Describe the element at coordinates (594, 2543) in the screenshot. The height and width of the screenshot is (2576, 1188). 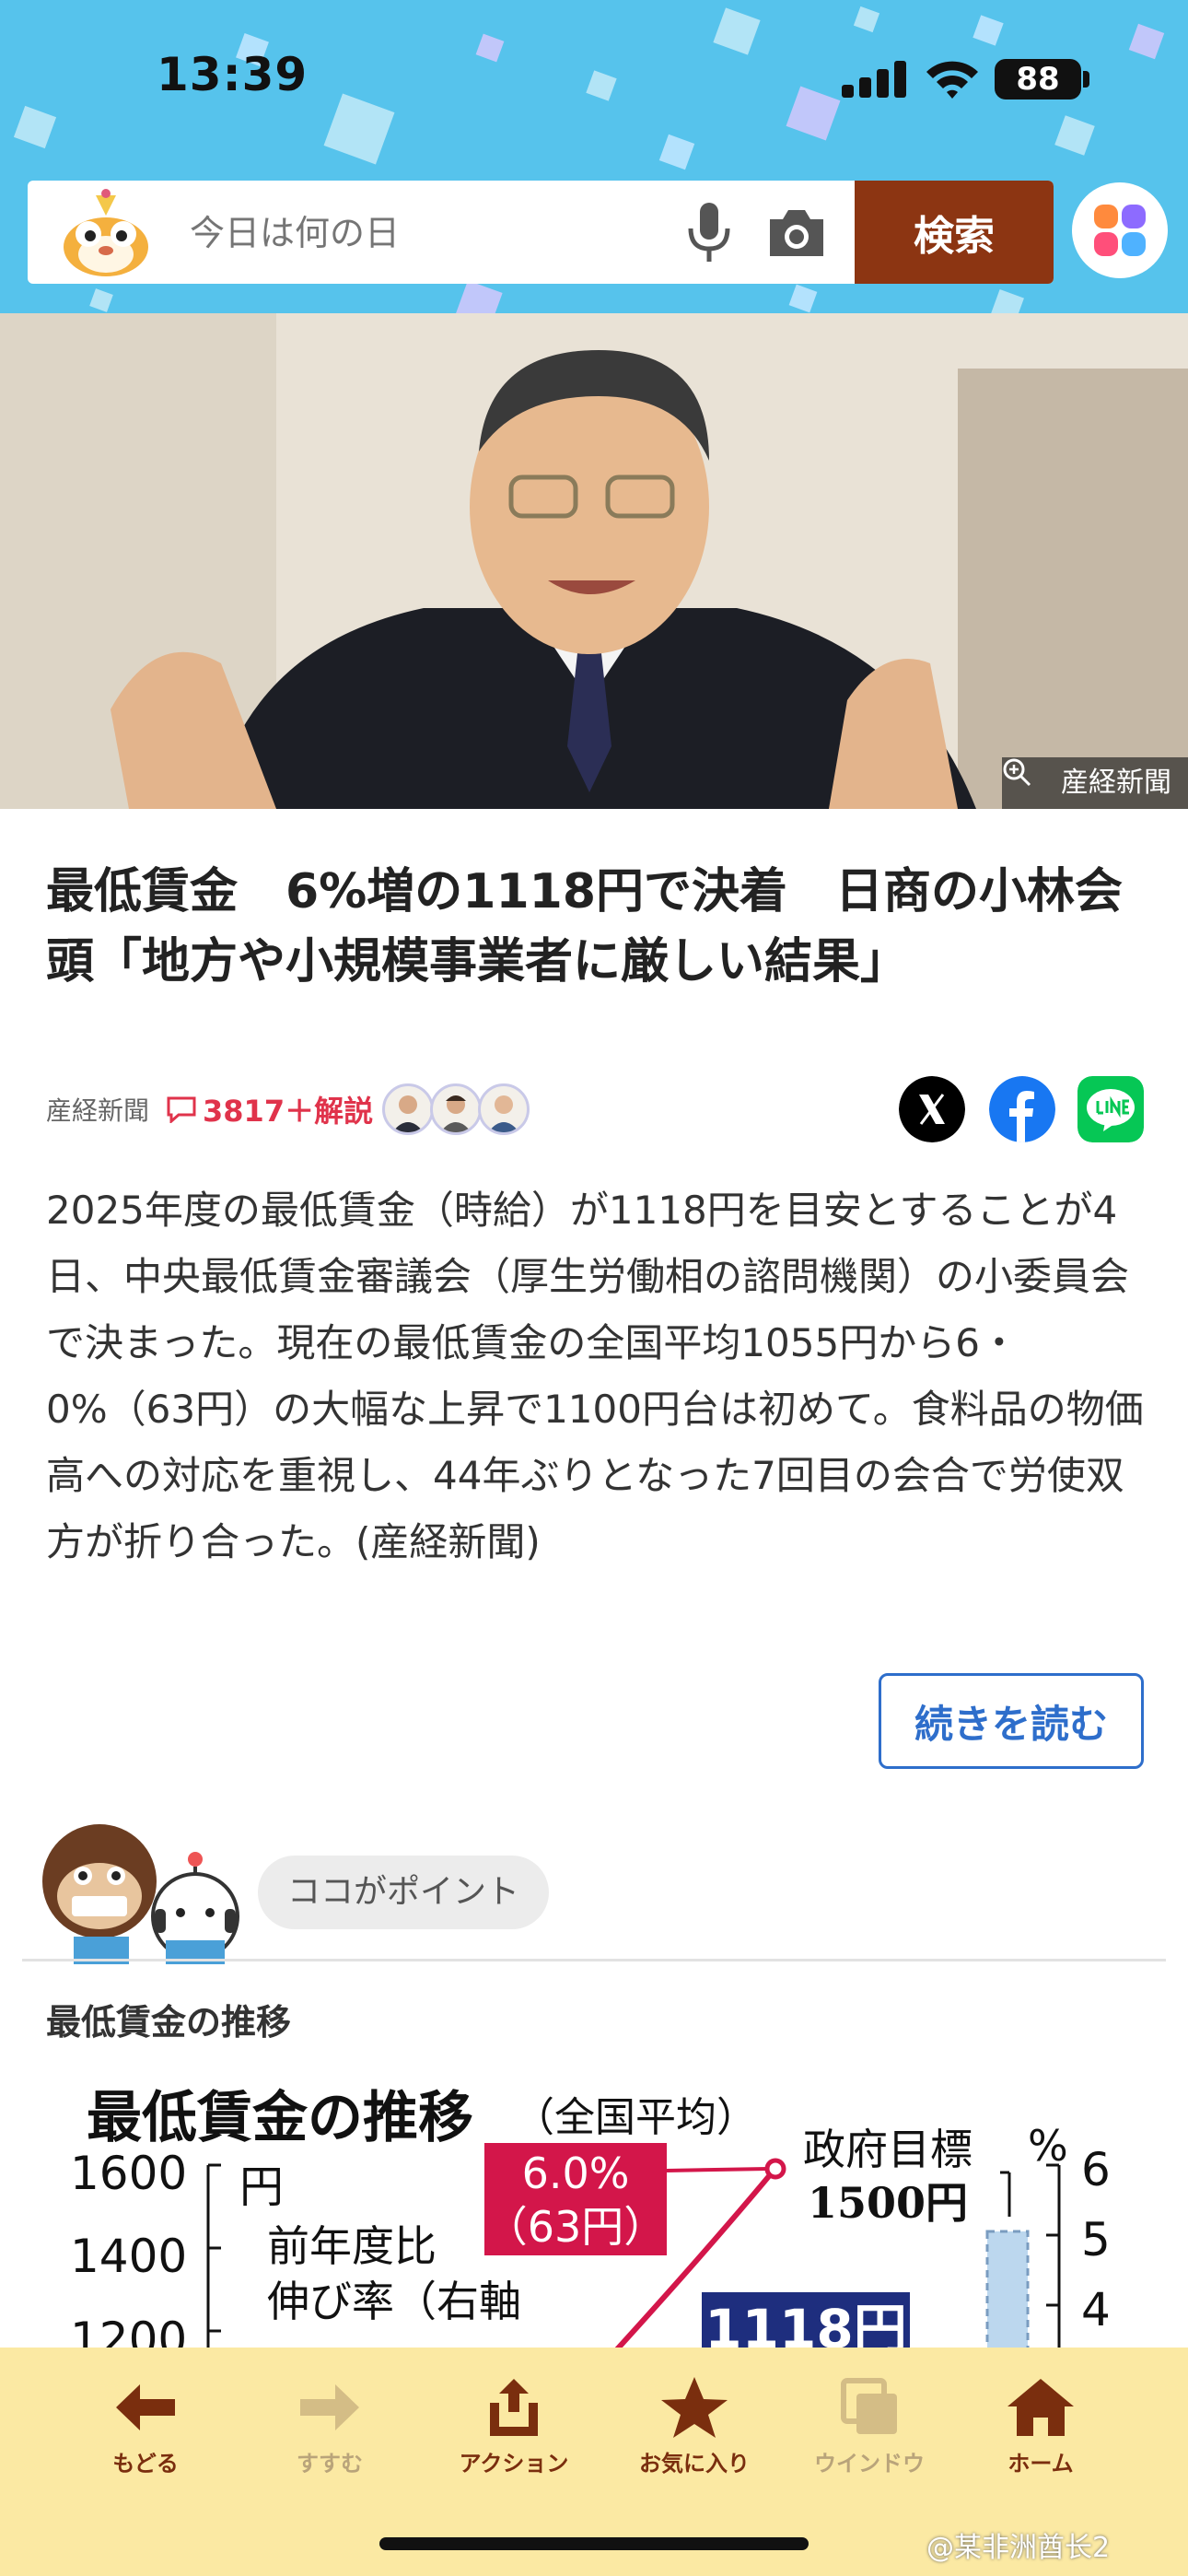
I see `home-indicator` at that location.